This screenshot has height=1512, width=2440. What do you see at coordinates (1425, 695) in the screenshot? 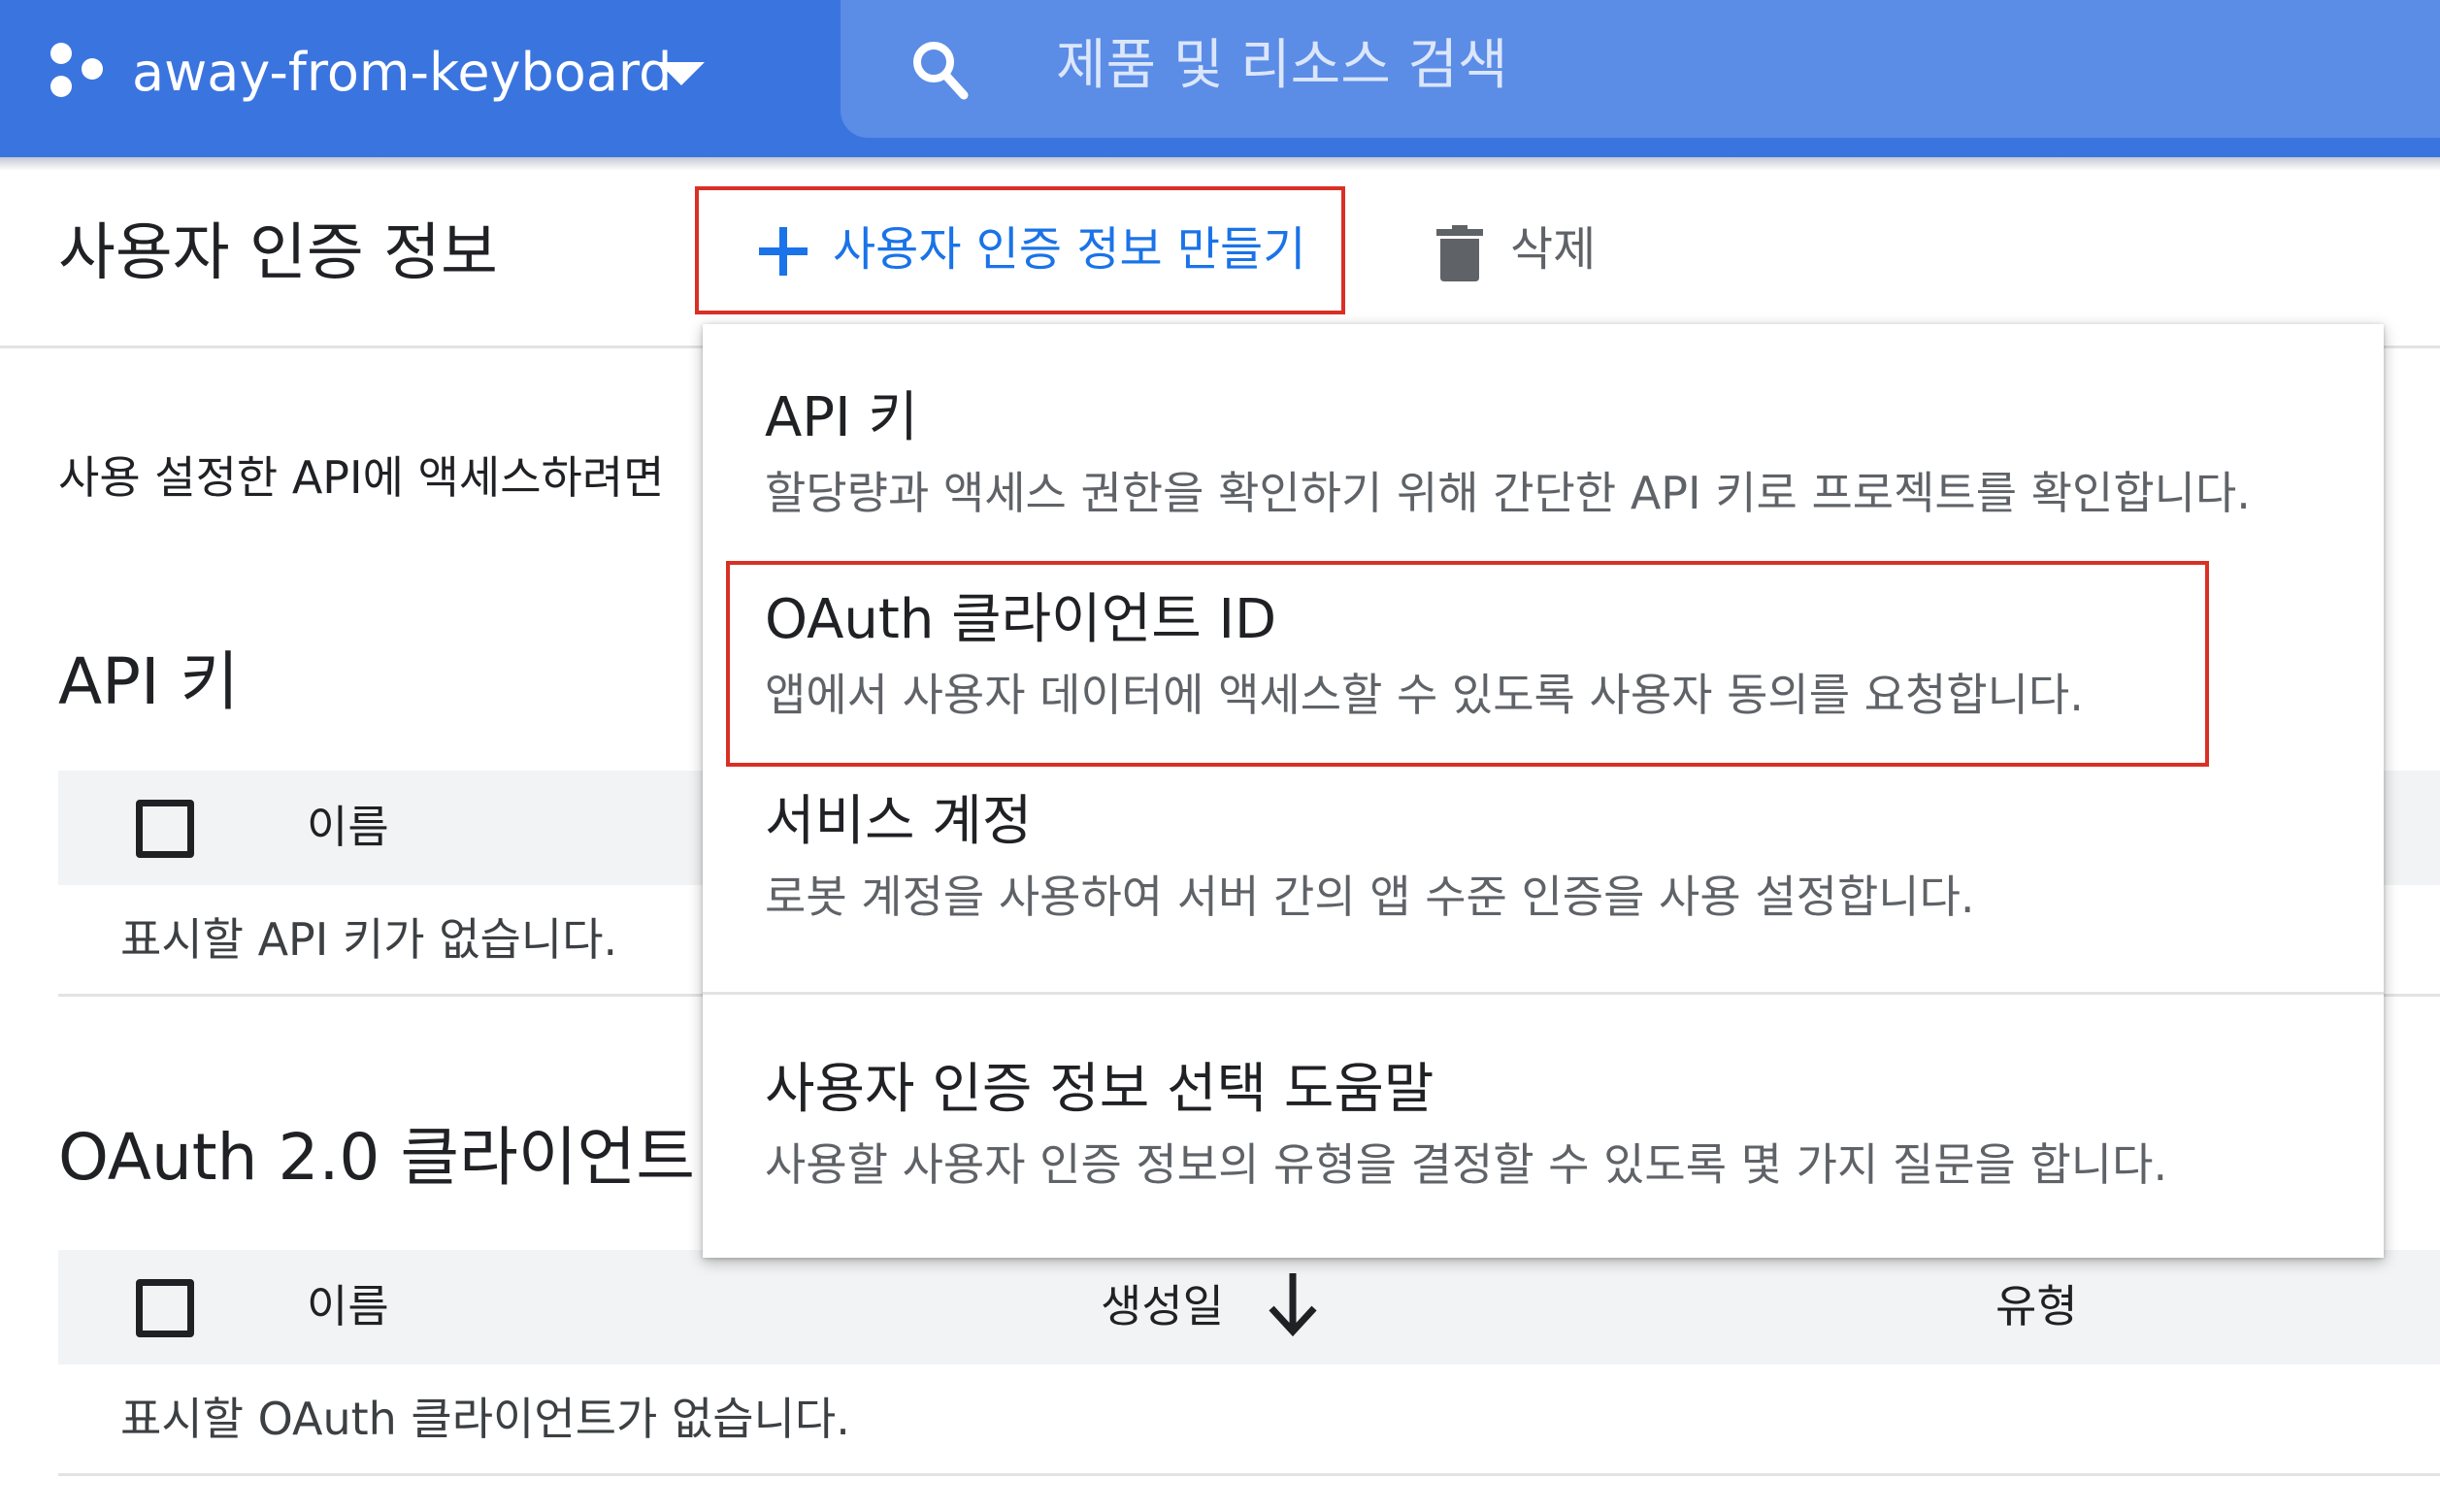
I see `menu-item-description: 앱에서 사용자 데이터에 액세스할 수 있도록 사용자 동의를 요청합니다.` at bounding box center [1425, 695].